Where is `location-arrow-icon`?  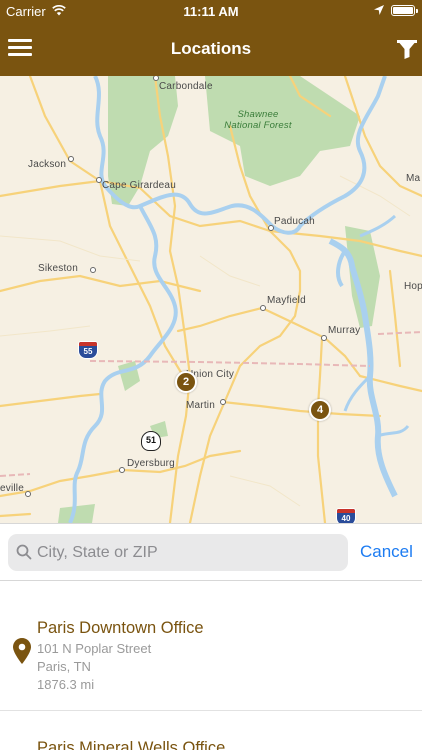
location-arrow-icon is located at coordinates (379, 10).